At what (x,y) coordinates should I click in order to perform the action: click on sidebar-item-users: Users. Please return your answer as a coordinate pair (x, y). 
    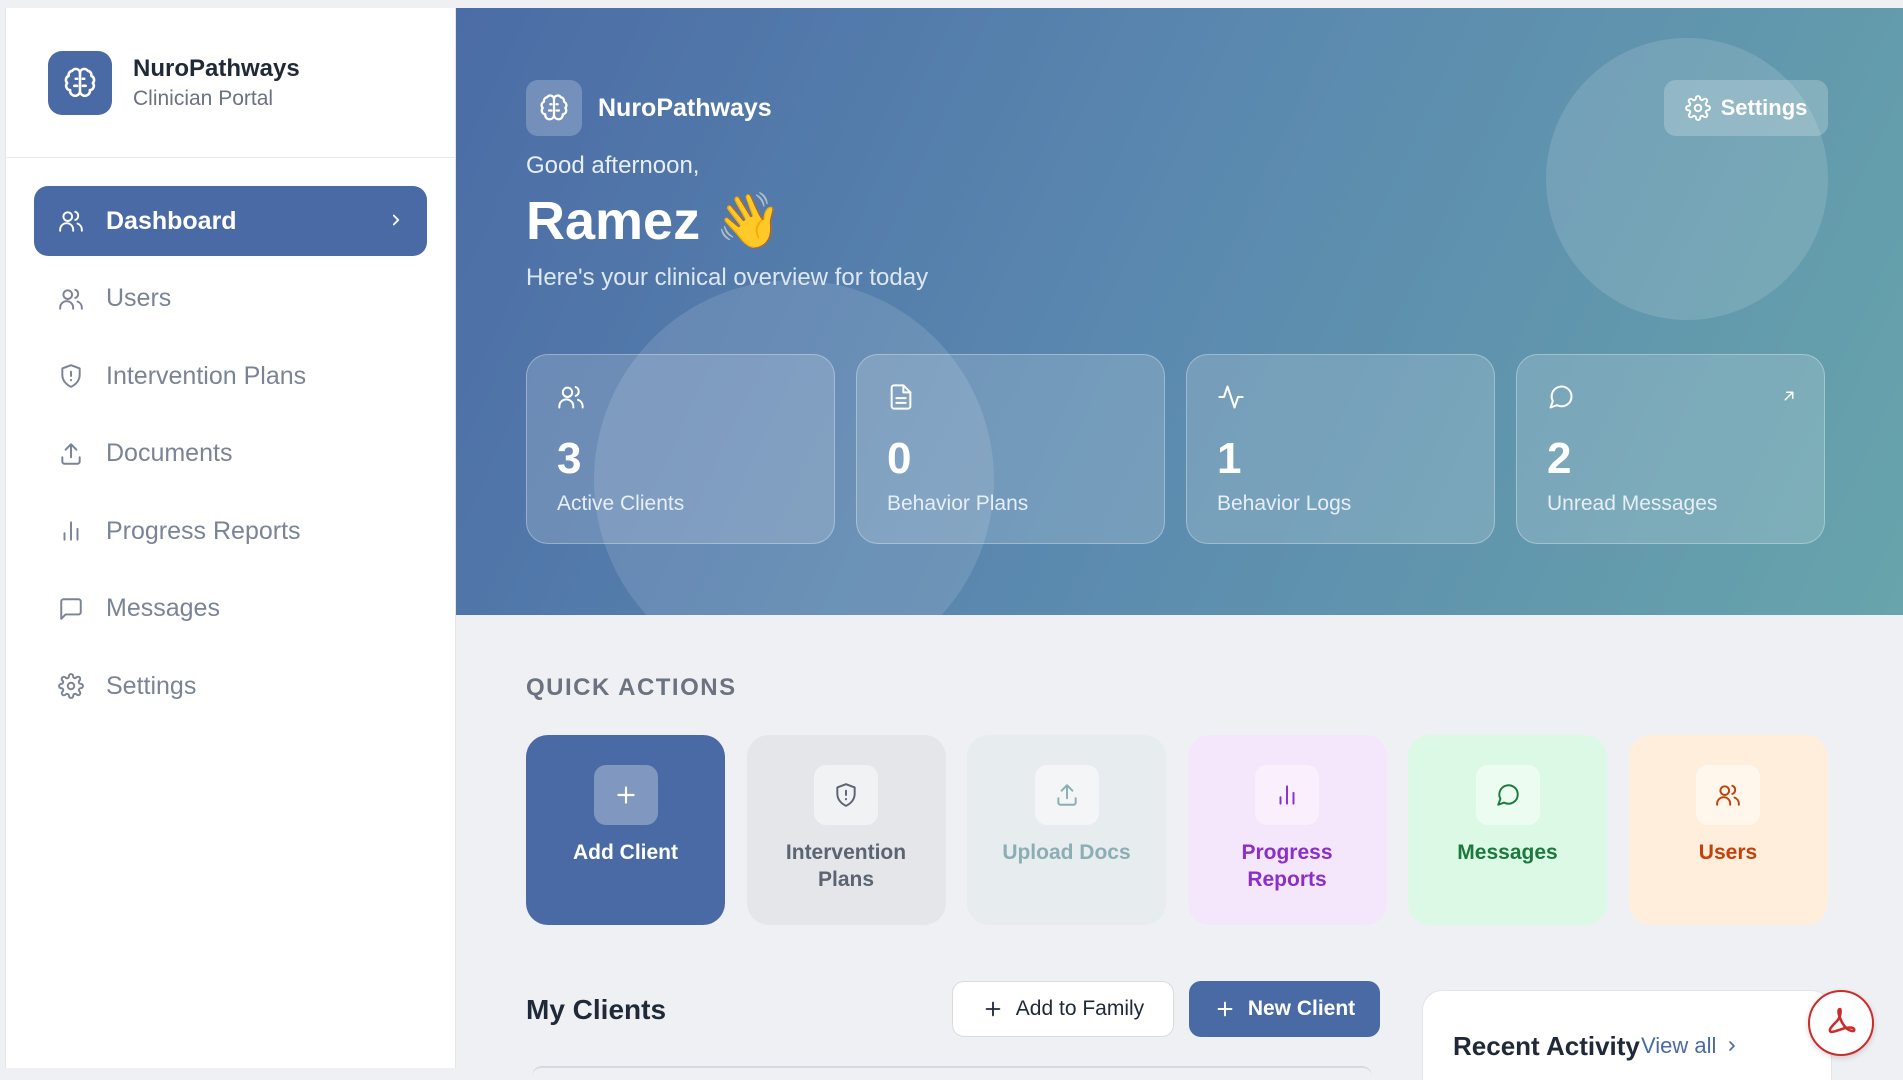
    Looking at the image, I should click on (230, 299).